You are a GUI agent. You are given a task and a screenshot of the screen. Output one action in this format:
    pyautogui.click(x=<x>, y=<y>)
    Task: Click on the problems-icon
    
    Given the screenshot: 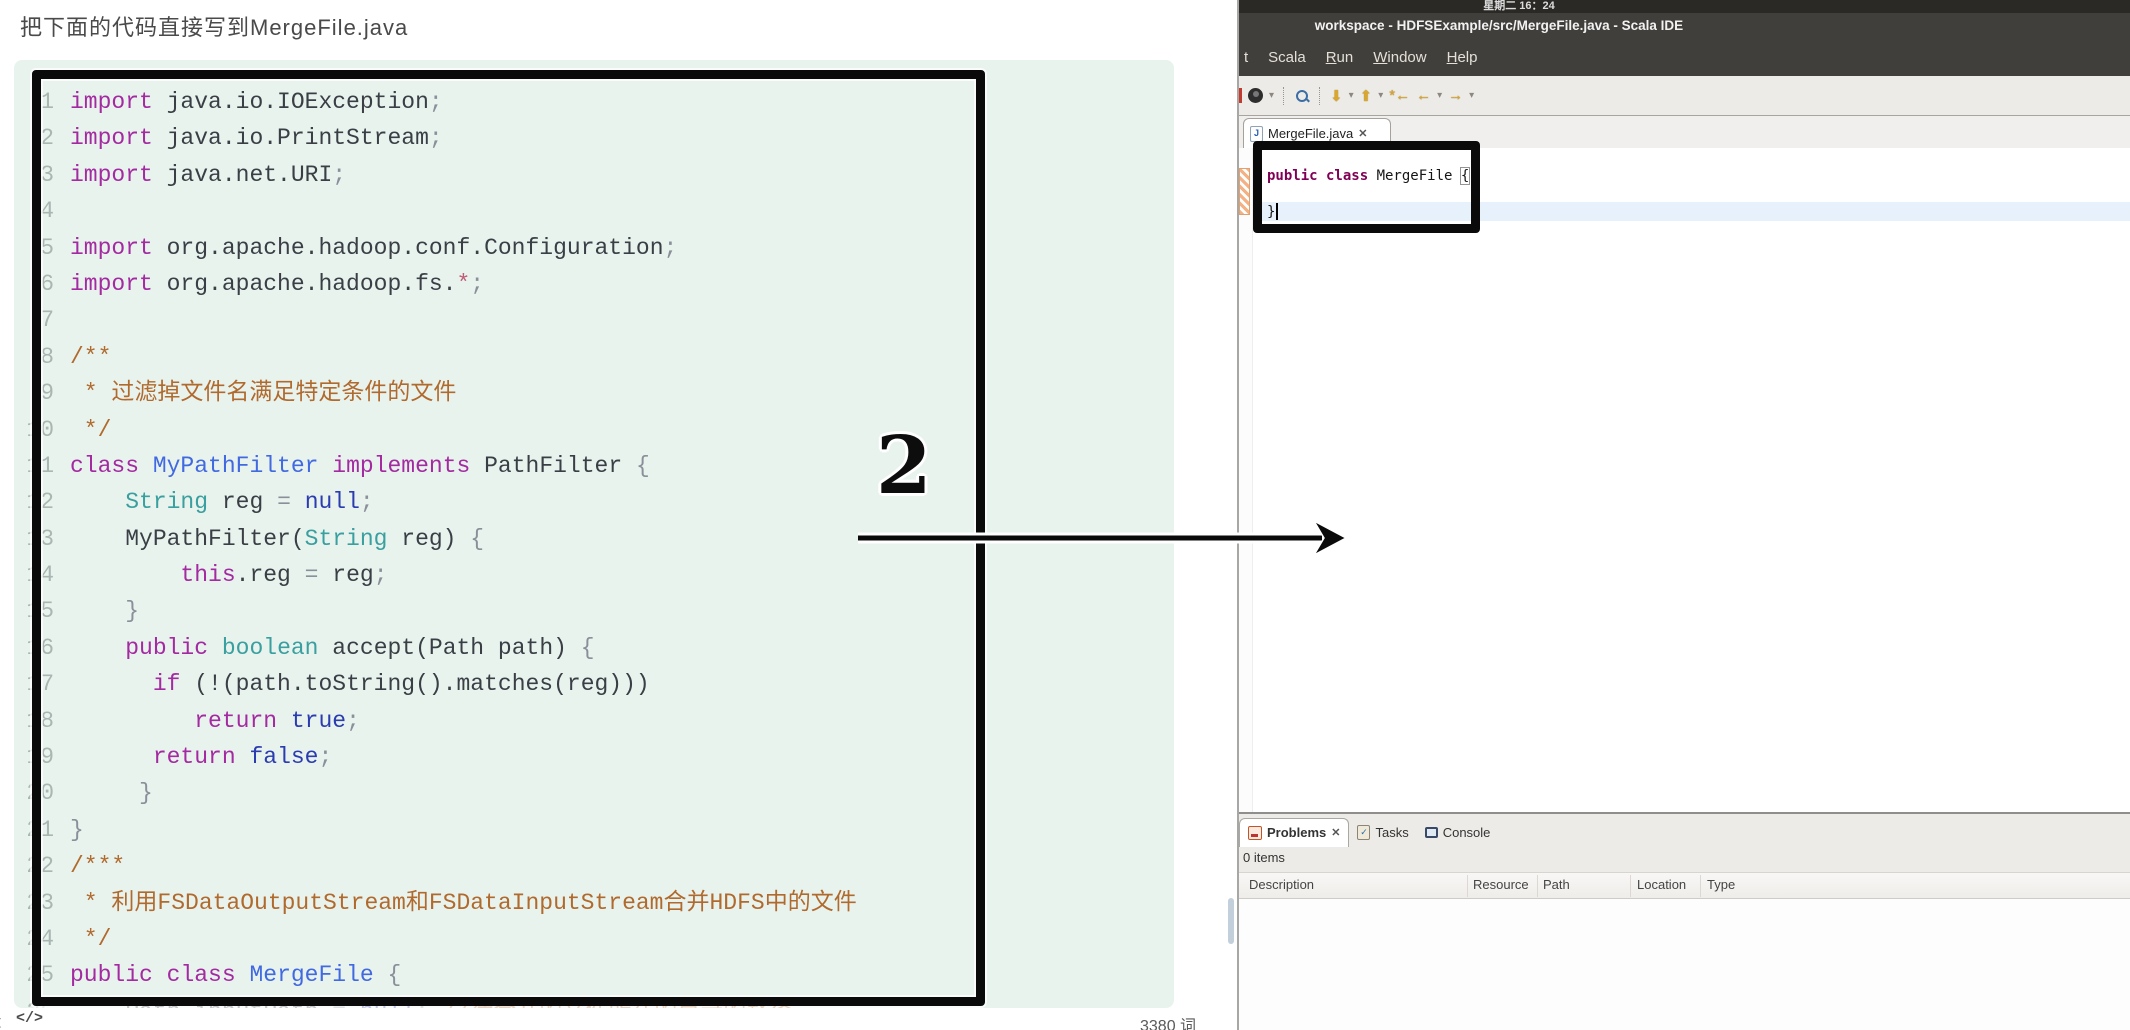 What is the action you would take?
    pyautogui.click(x=1255, y=832)
    